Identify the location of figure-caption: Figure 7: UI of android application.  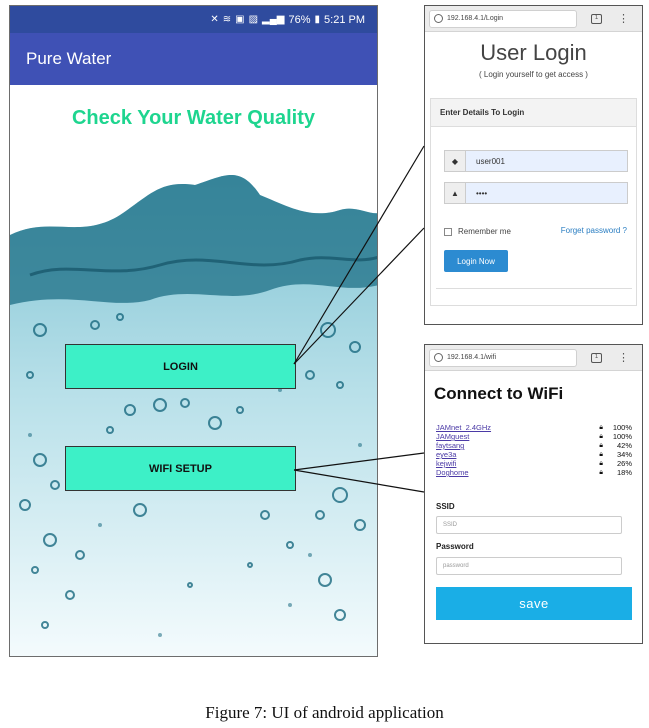
(324, 712).